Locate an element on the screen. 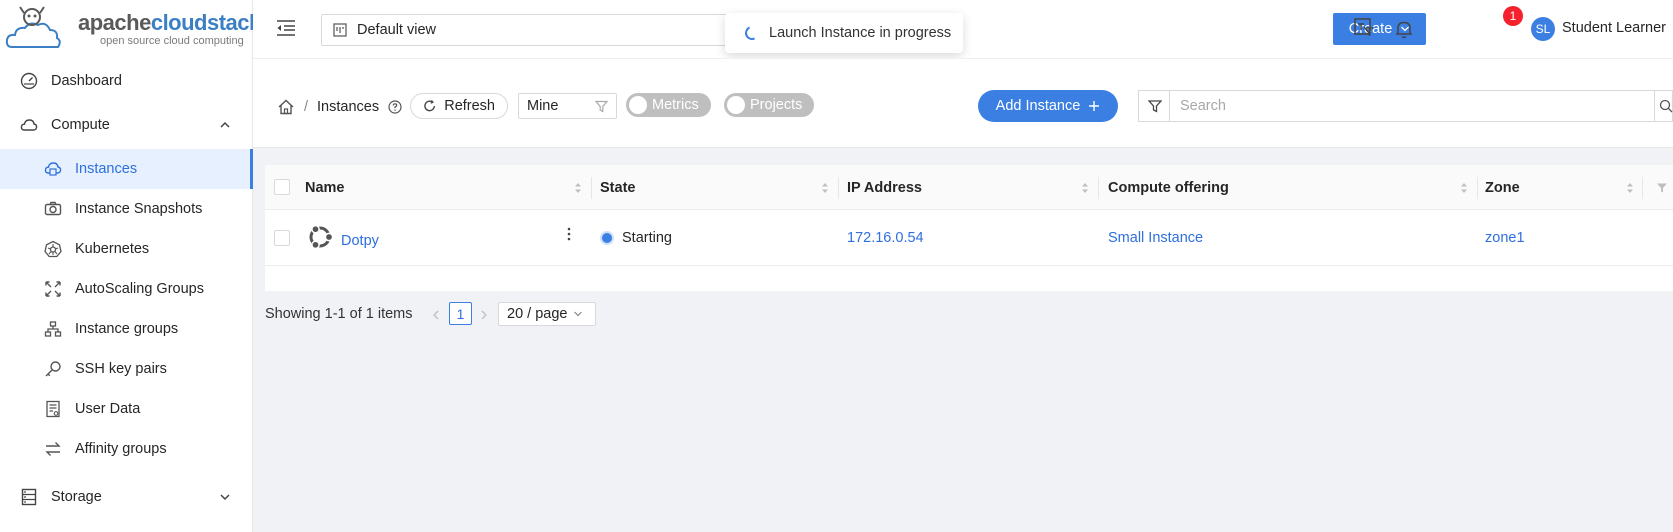 The width and height of the screenshot is (1673, 532). filter-select-value: Mine is located at coordinates (543, 106).